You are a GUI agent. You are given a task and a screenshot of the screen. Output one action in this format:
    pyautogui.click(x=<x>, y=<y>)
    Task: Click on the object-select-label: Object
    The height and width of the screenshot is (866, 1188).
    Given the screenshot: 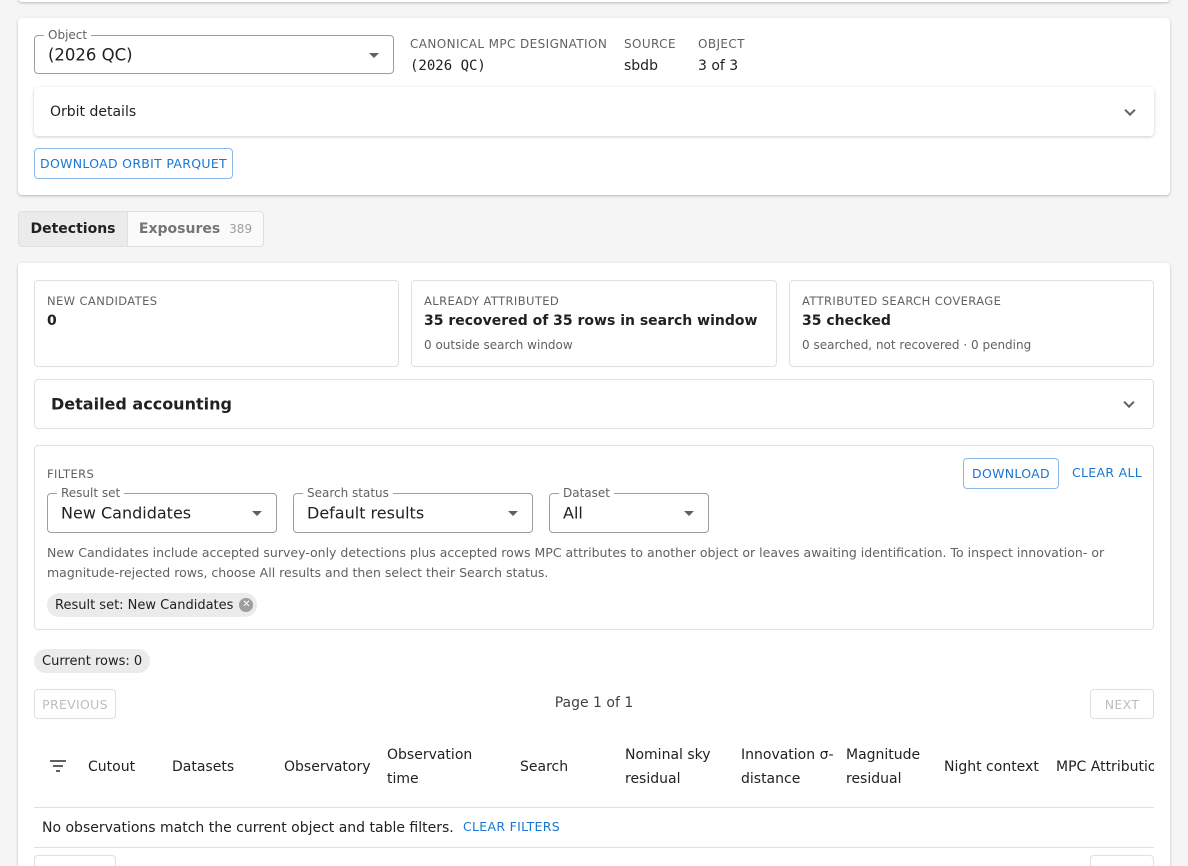 What is the action you would take?
    pyautogui.click(x=68, y=35)
    